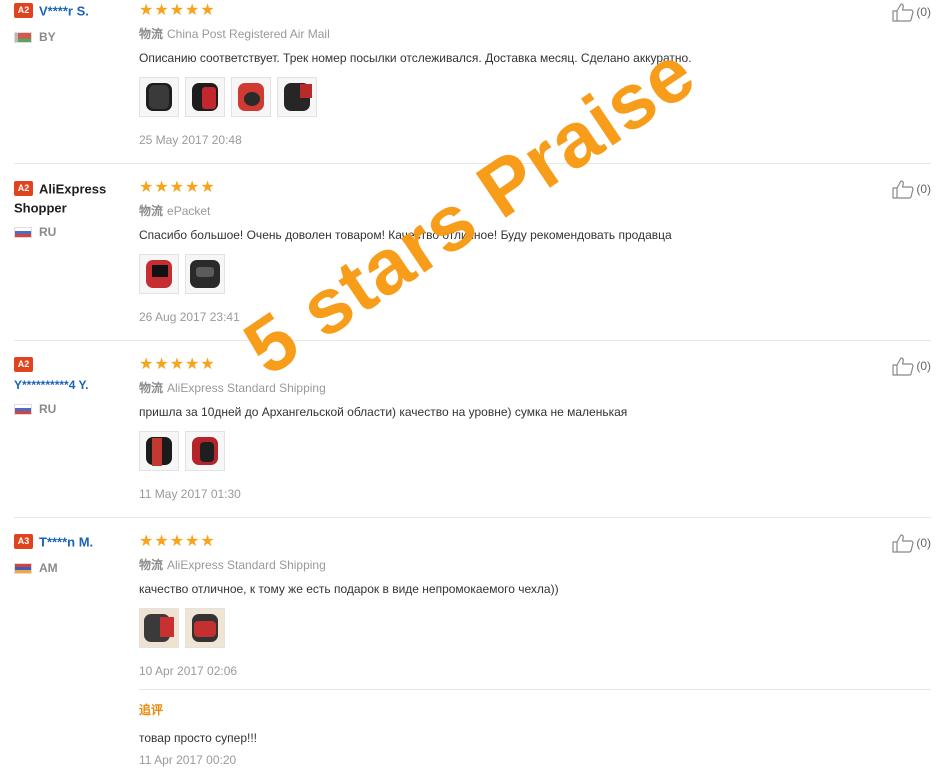  What do you see at coordinates (35, 37) in the screenshot?
I see `buyer-country: BY` at bounding box center [35, 37].